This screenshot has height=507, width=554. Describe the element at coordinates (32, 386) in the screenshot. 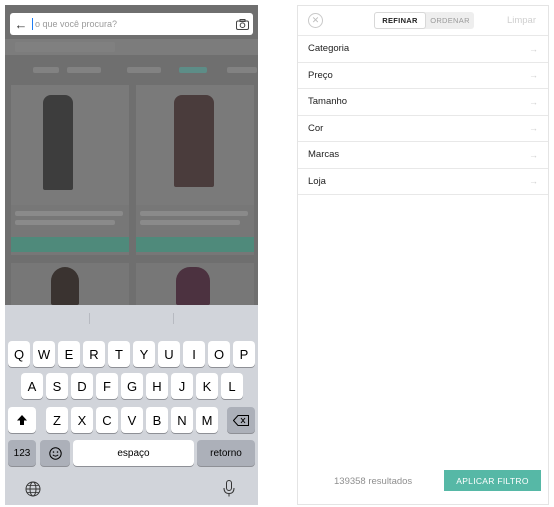

I see `key-a: A` at that location.